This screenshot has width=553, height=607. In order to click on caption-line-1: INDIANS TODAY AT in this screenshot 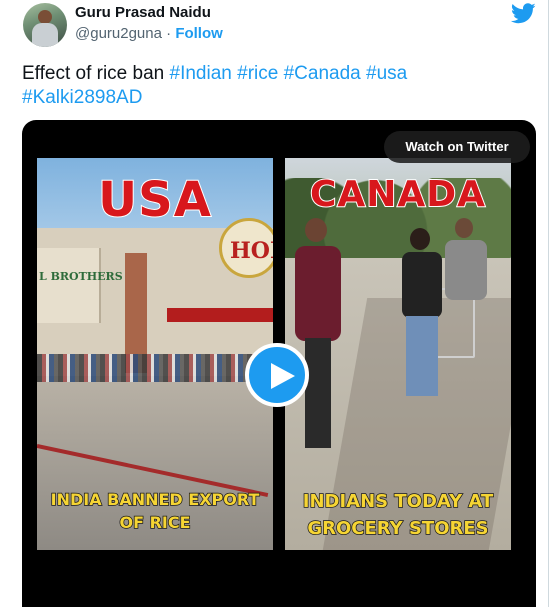, I will do `click(398, 501)`.